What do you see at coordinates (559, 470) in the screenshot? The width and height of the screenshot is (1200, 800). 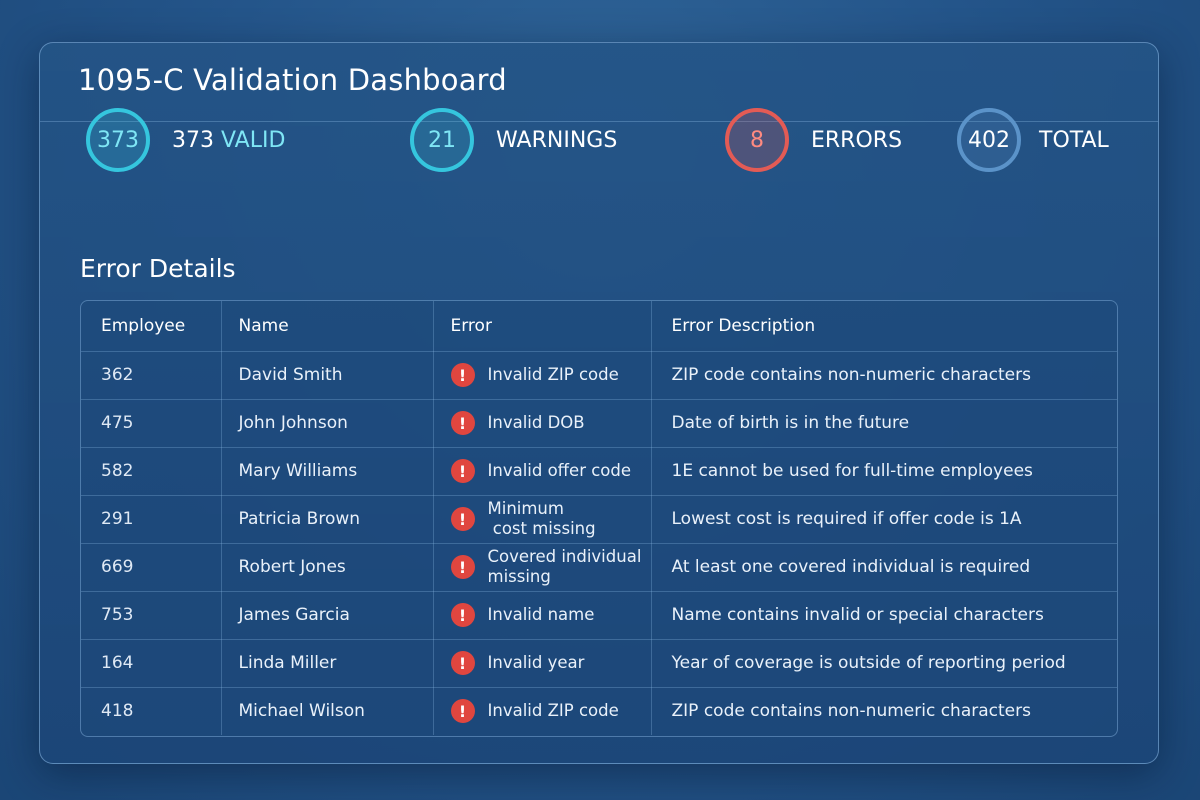 I see `error-text: Invalid offer code` at bounding box center [559, 470].